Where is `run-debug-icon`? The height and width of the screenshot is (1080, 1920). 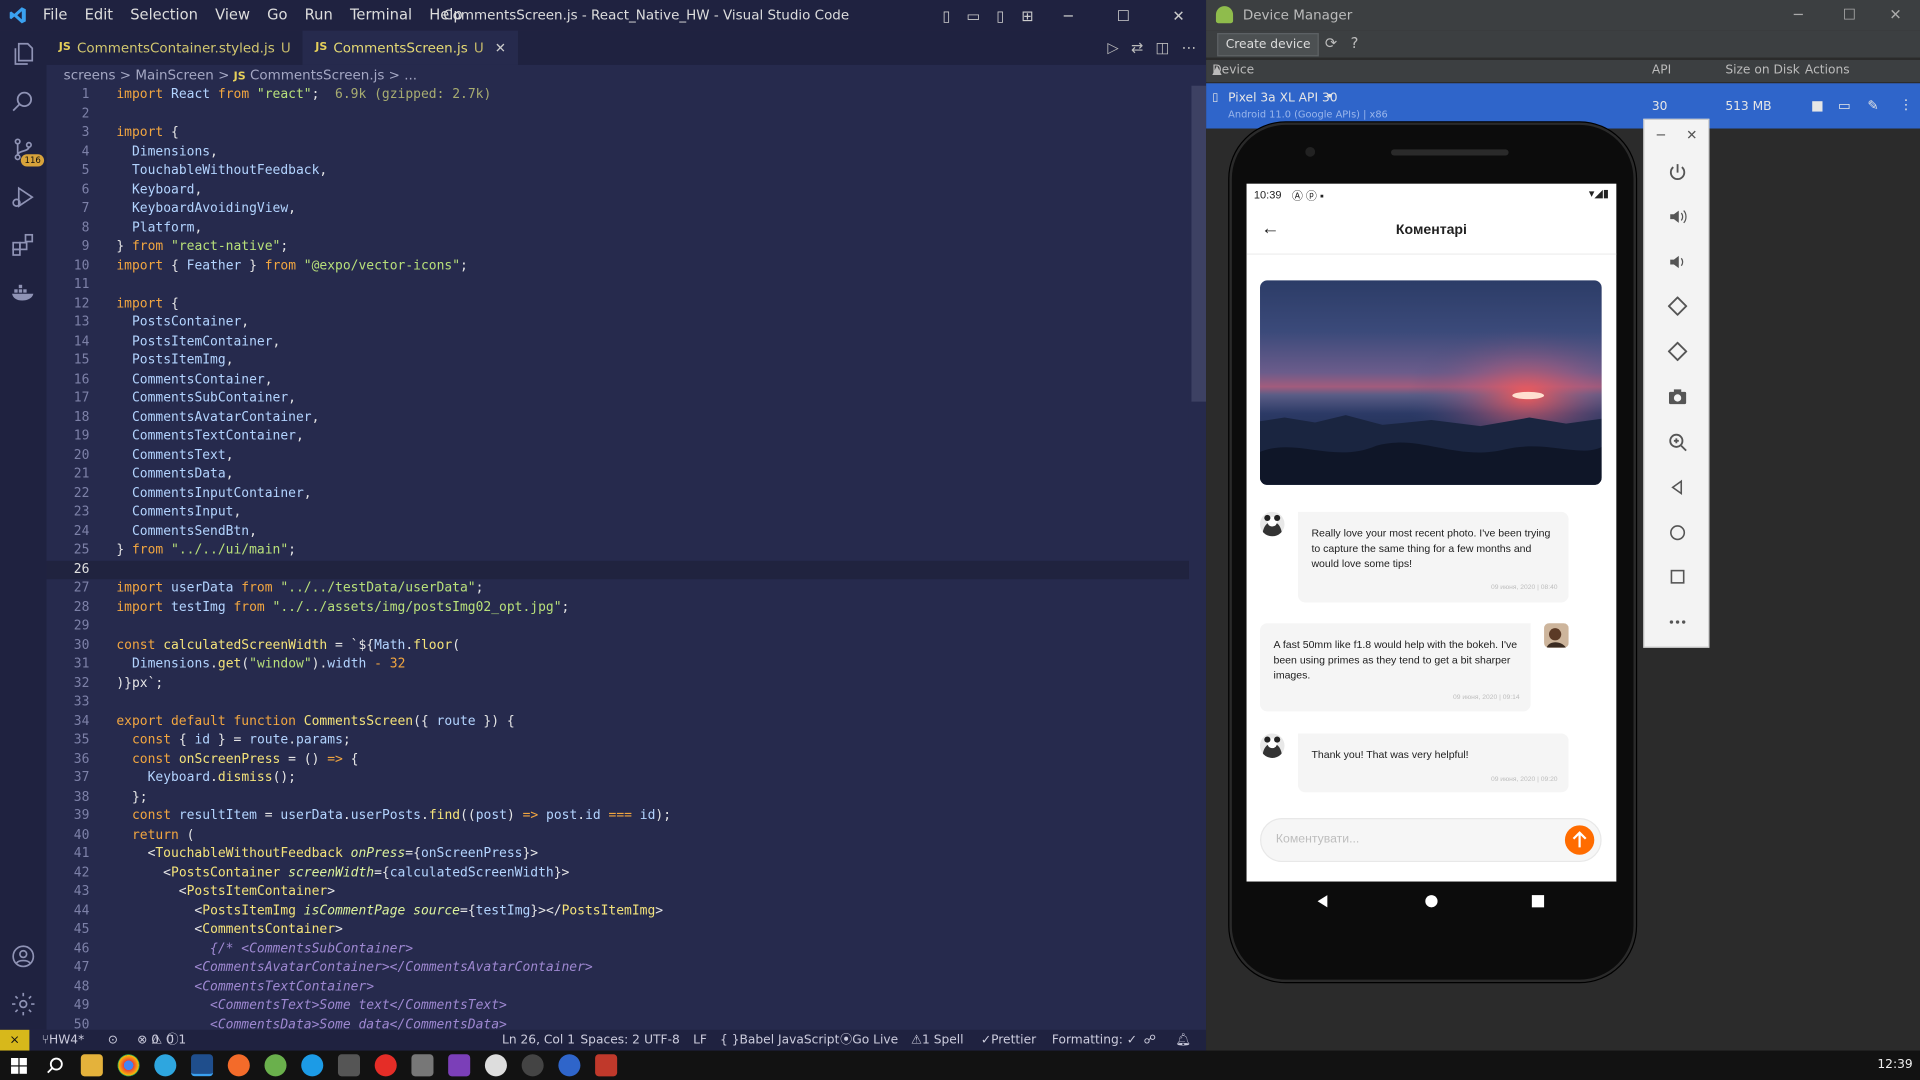 run-debug-icon is located at coordinates (23, 197).